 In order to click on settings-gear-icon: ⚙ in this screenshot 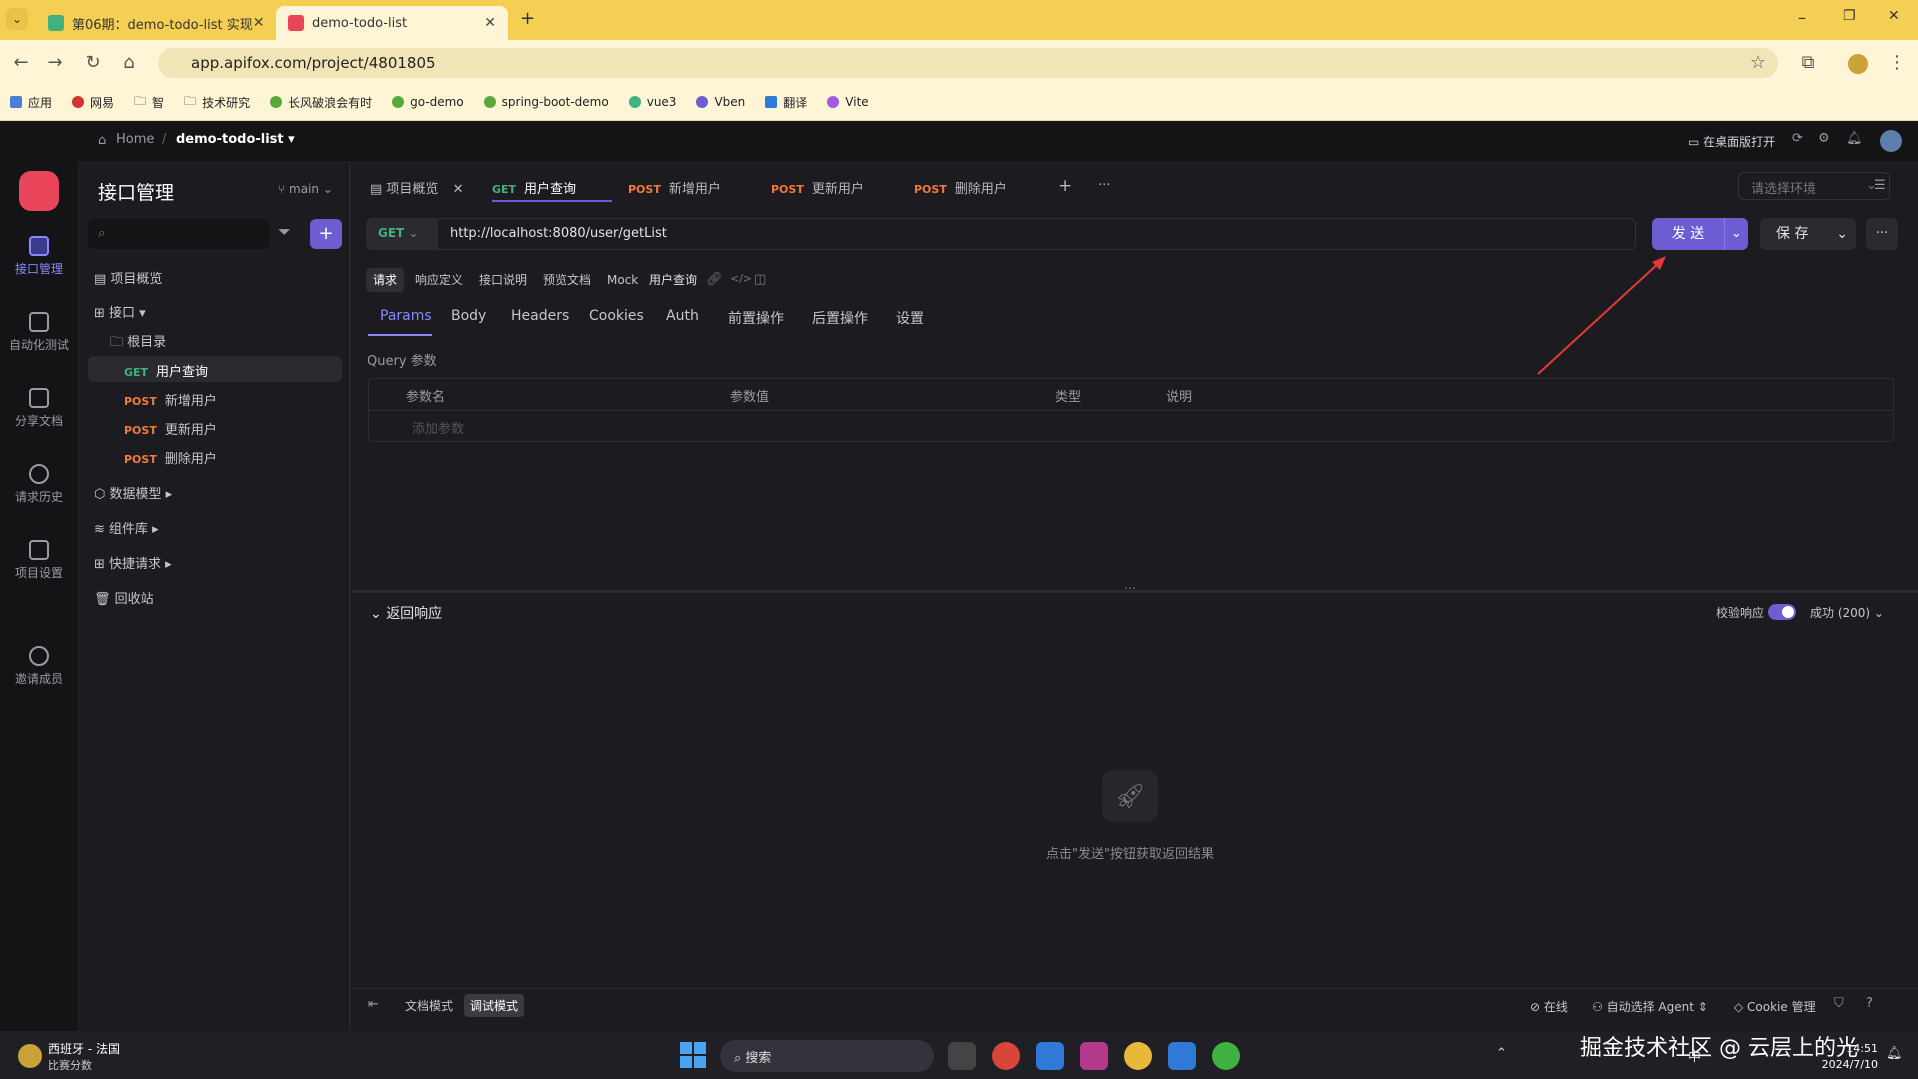, I will do `click(1824, 138)`.